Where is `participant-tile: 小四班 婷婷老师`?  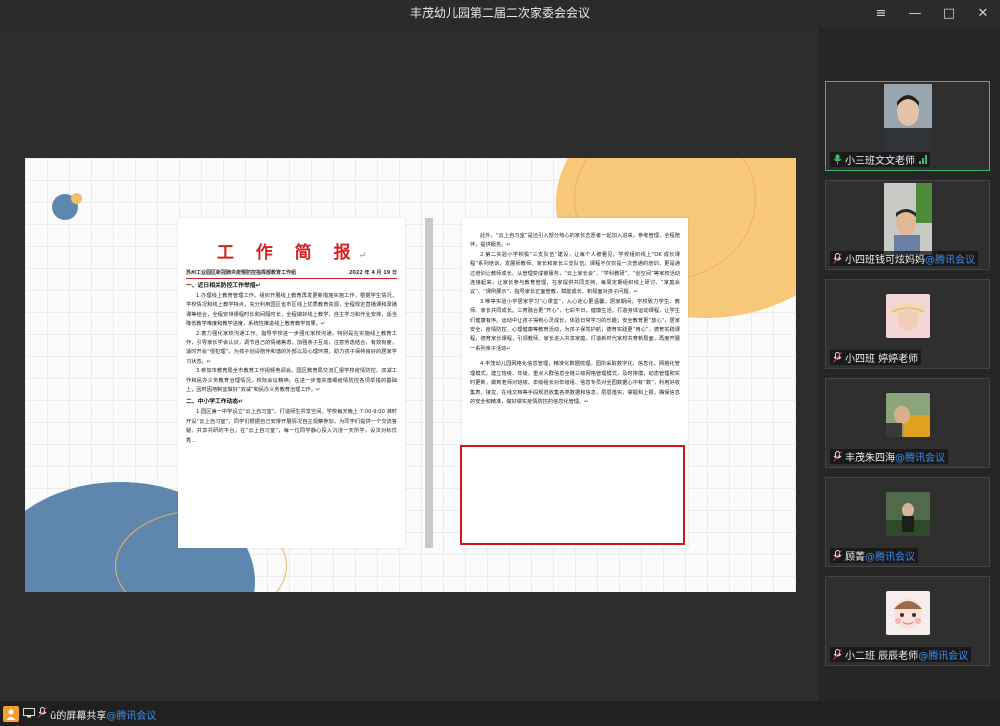 participant-tile: 小四班 婷婷老师 is located at coordinates (907, 324).